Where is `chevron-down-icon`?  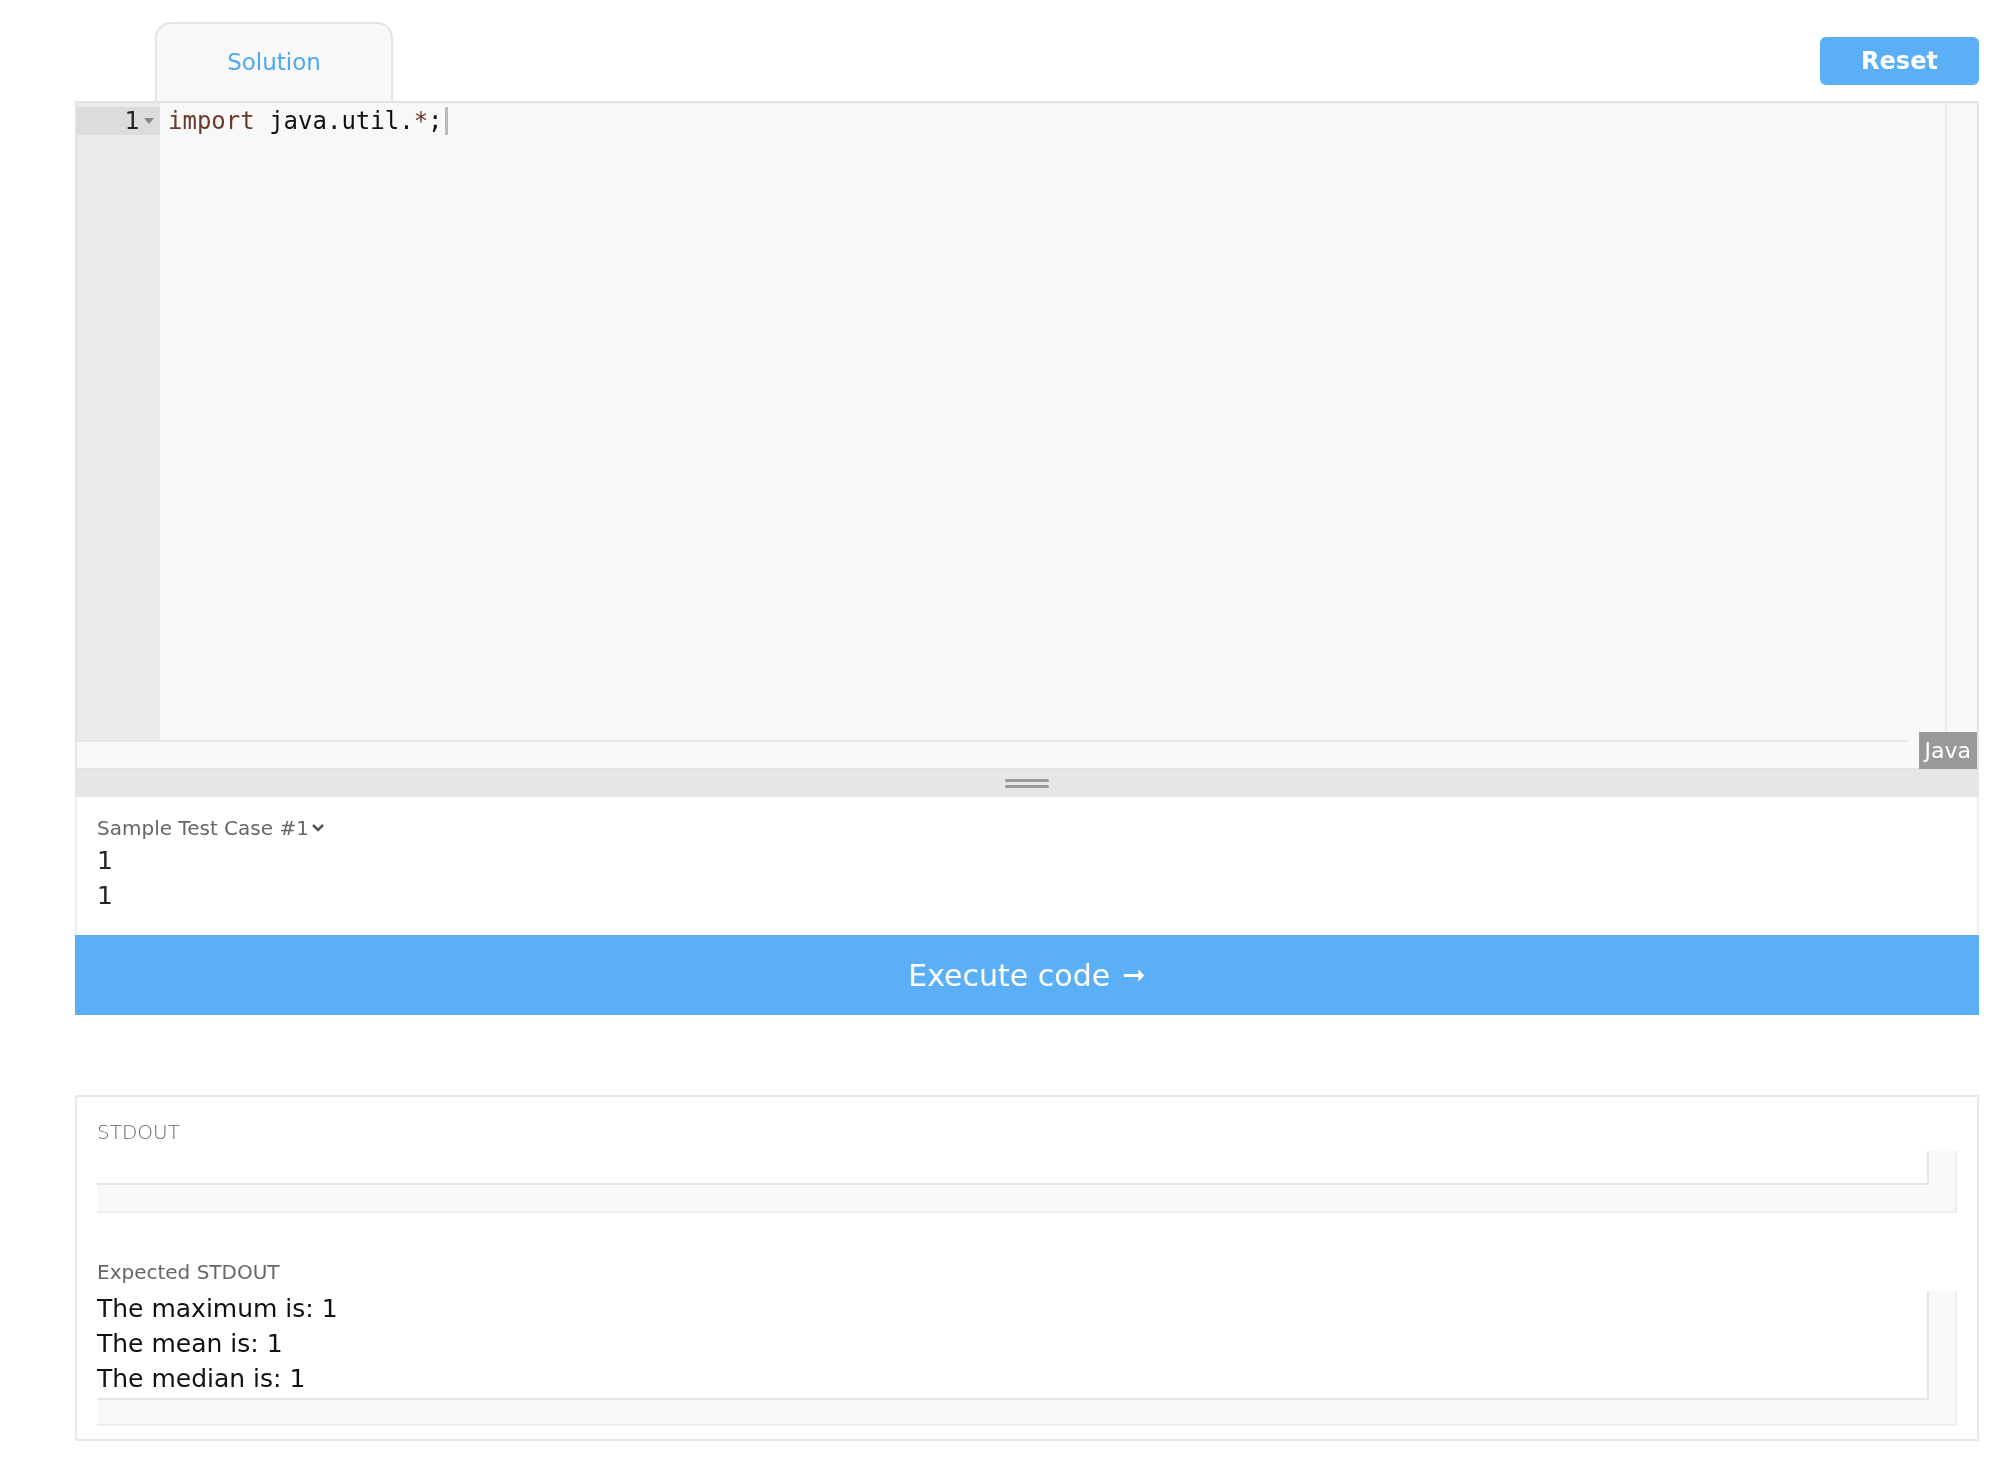 chevron-down-icon is located at coordinates (317, 828).